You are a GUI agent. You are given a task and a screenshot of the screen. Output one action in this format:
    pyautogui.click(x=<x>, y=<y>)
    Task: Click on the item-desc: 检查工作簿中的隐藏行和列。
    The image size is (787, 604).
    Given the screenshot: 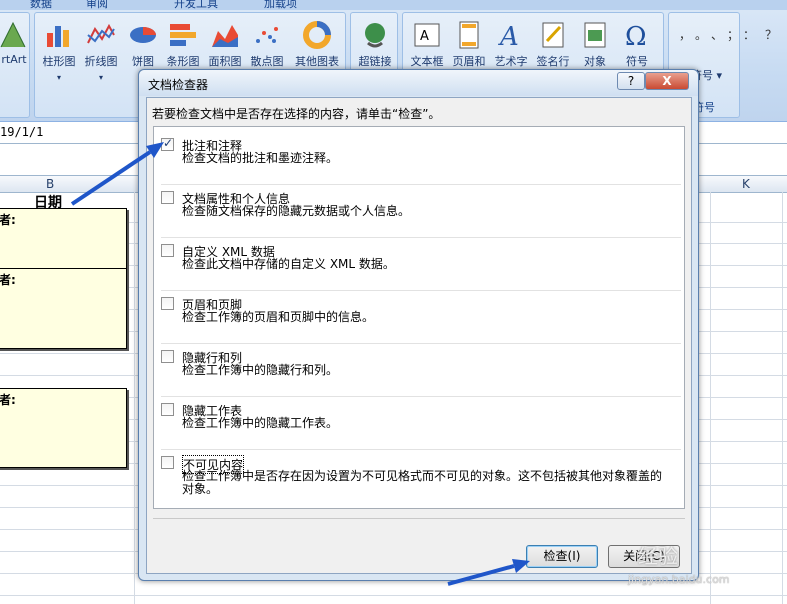 What is the action you would take?
    pyautogui.click(x=260, y=370)
    